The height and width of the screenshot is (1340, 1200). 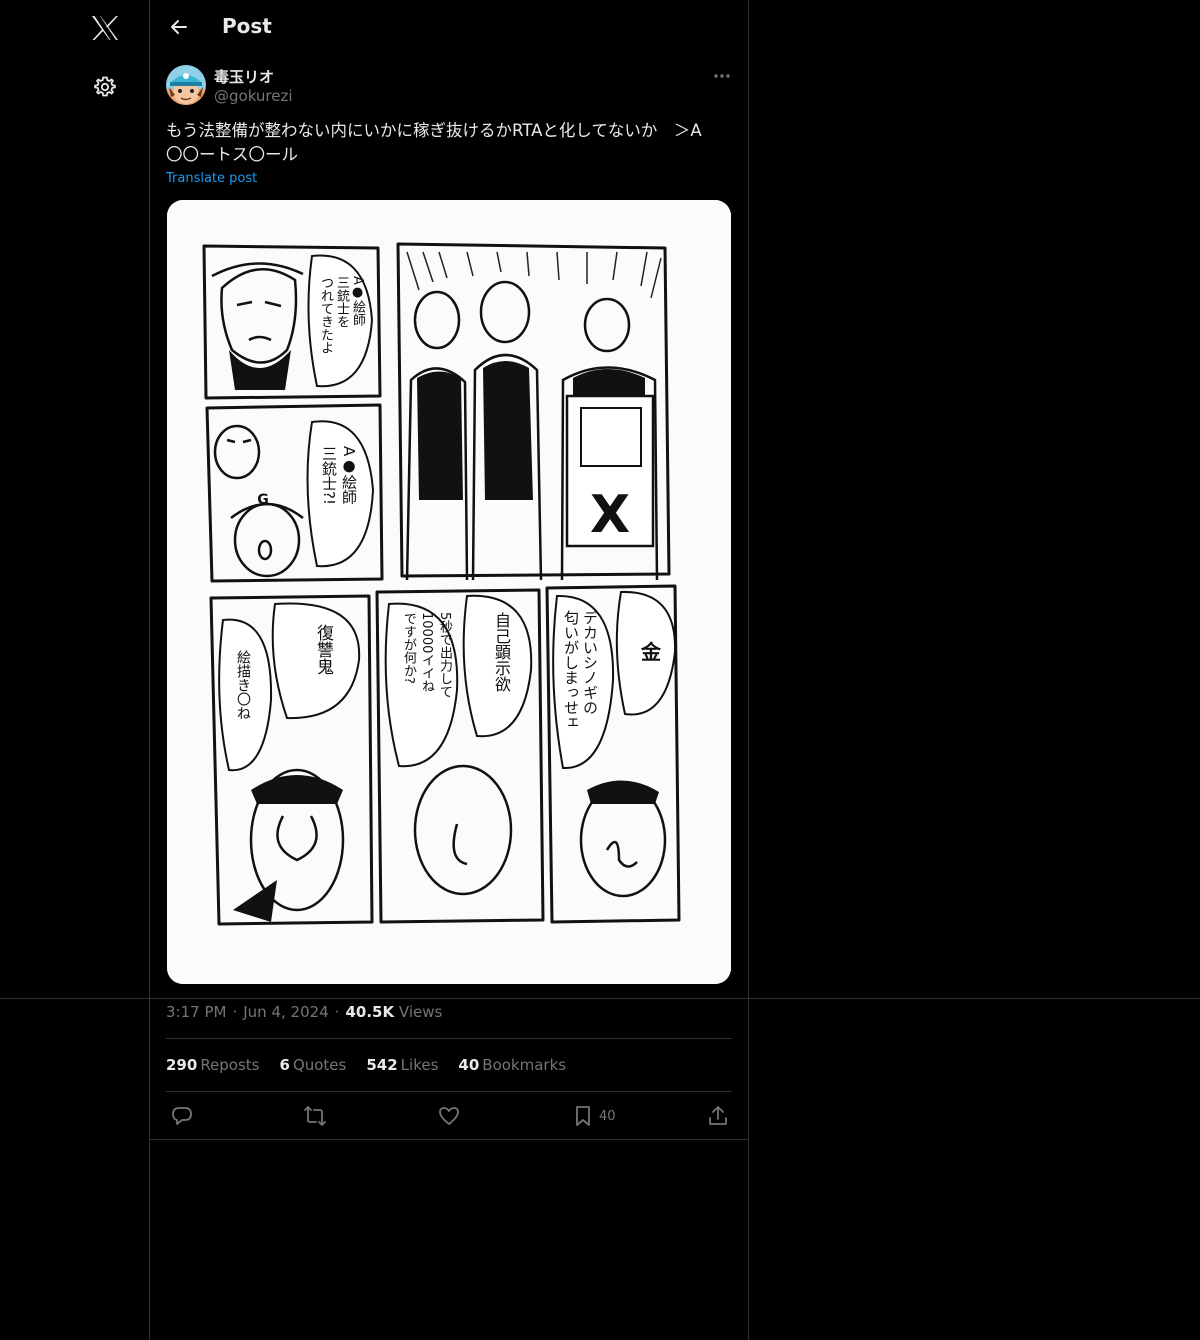 I want to click on comic-shirt-logo: X, so click(x=610, y=515).